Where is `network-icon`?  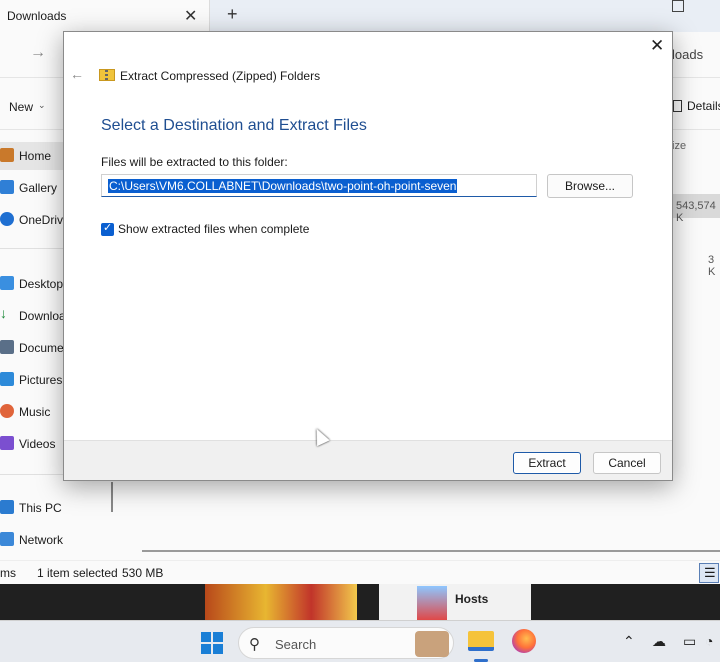 network-icon is located at coordinates (7, 539).